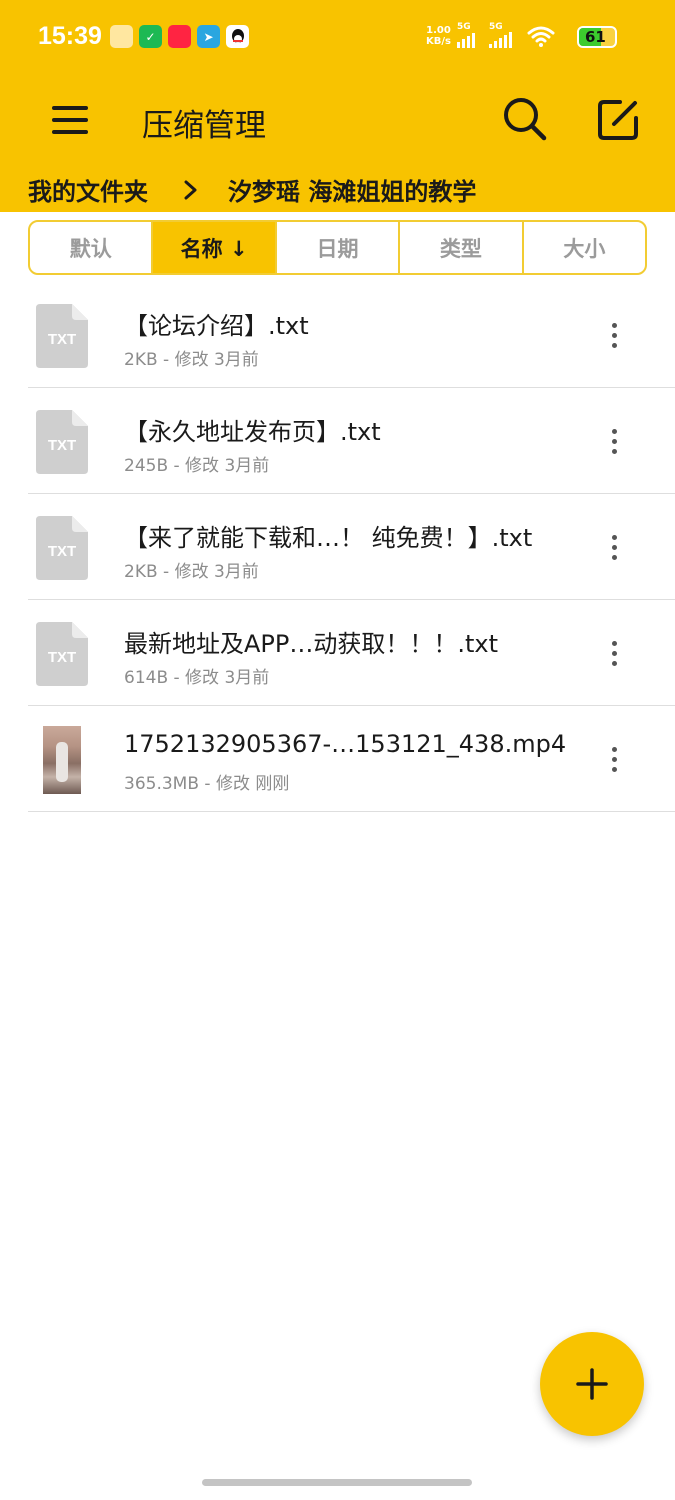 This screenshot has width=675, height=1500. What do you see at coordinates (71, 120) in the screenshot?
I see `menu-icon` at bounding box center [71, 120].